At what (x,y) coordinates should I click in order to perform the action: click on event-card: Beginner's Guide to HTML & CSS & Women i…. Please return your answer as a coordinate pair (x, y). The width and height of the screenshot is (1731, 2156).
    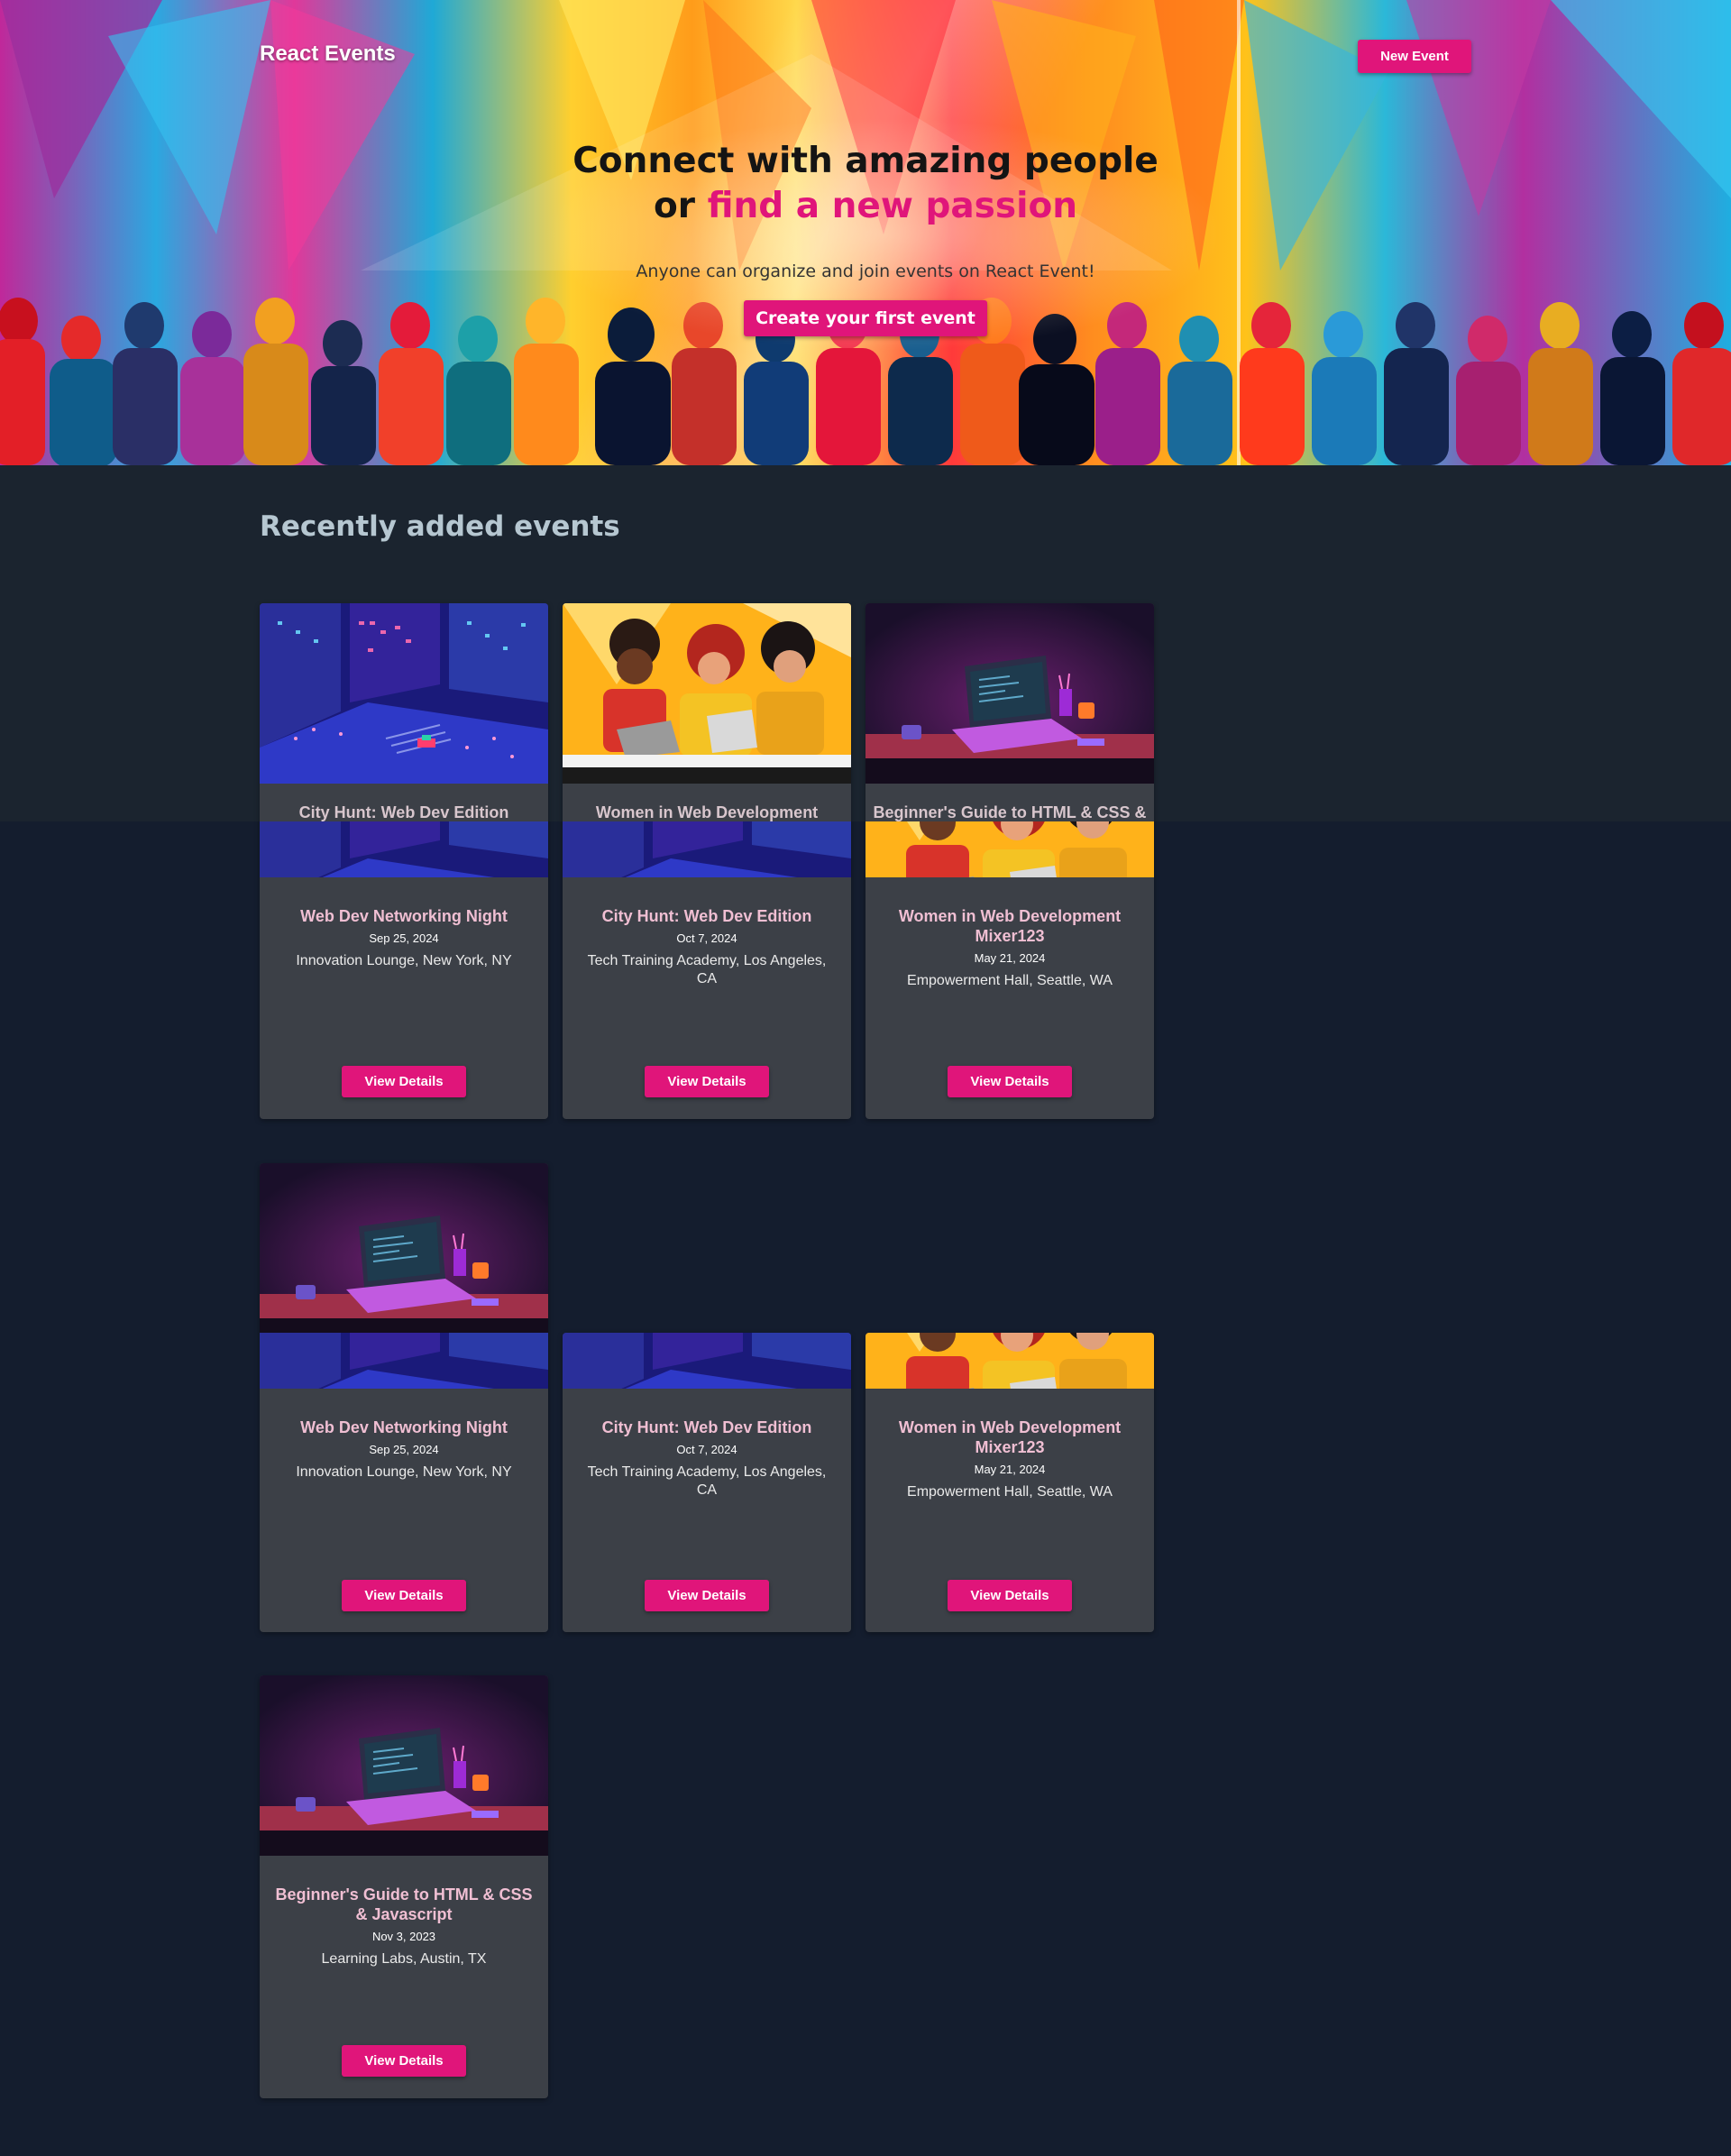
    Looking at the image, I should click on (1010, 861).